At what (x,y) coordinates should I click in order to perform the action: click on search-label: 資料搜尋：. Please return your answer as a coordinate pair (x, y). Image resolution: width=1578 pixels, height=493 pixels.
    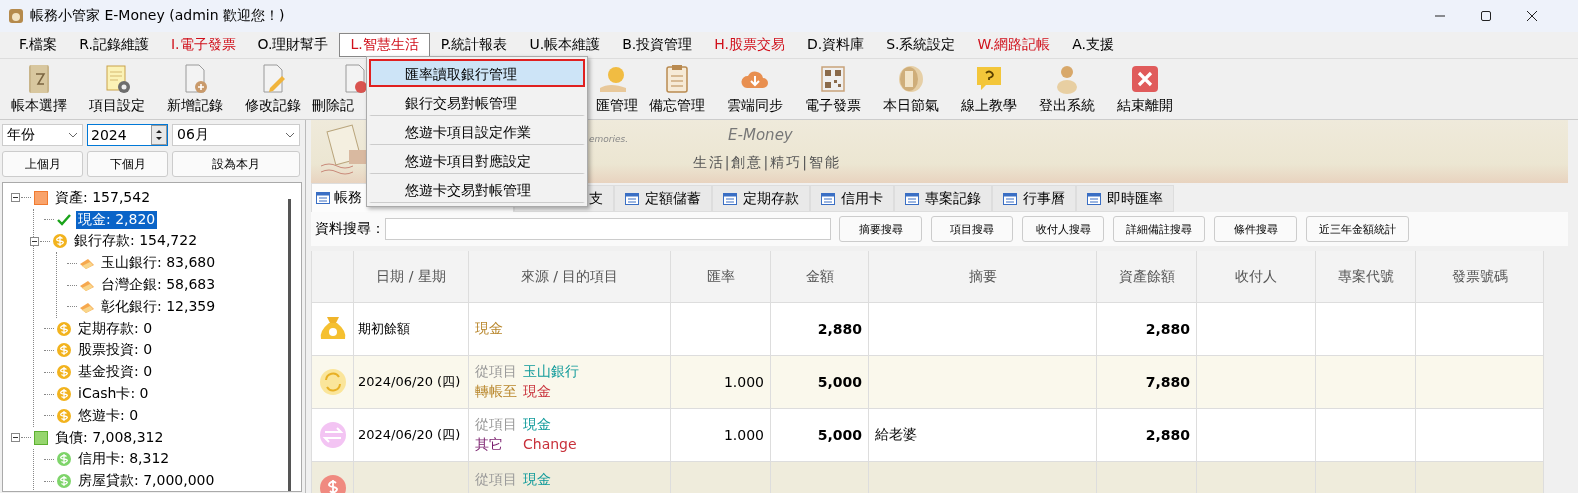
    Looking at the image, I should click on (350, 229).